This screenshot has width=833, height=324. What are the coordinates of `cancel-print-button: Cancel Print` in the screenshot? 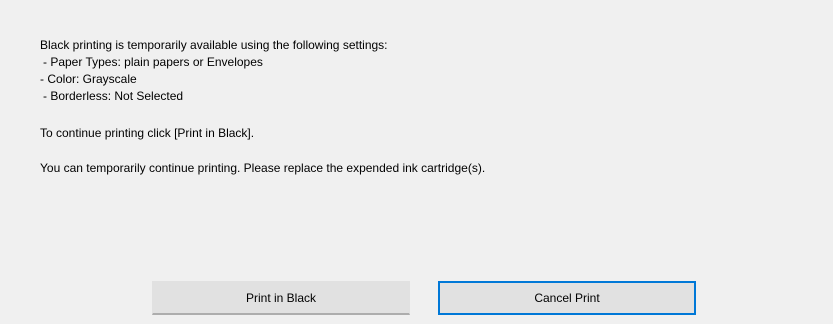 It's located at (567, 298).